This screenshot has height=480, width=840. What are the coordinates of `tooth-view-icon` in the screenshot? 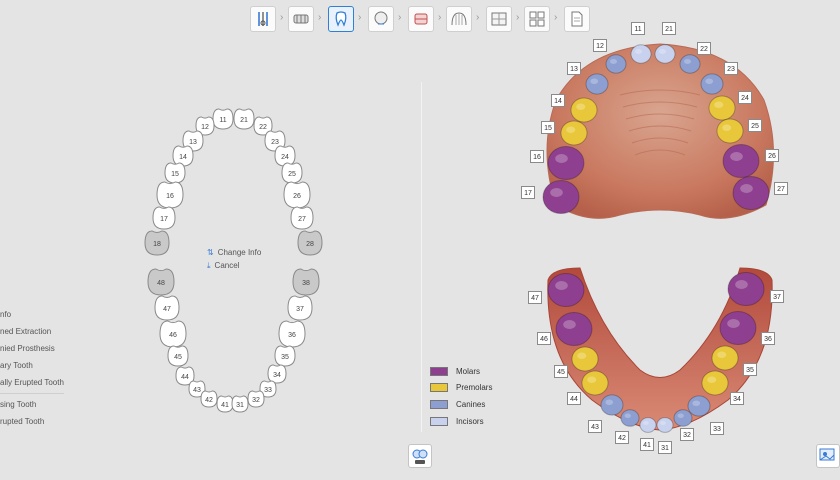 It's located at (420, 456).